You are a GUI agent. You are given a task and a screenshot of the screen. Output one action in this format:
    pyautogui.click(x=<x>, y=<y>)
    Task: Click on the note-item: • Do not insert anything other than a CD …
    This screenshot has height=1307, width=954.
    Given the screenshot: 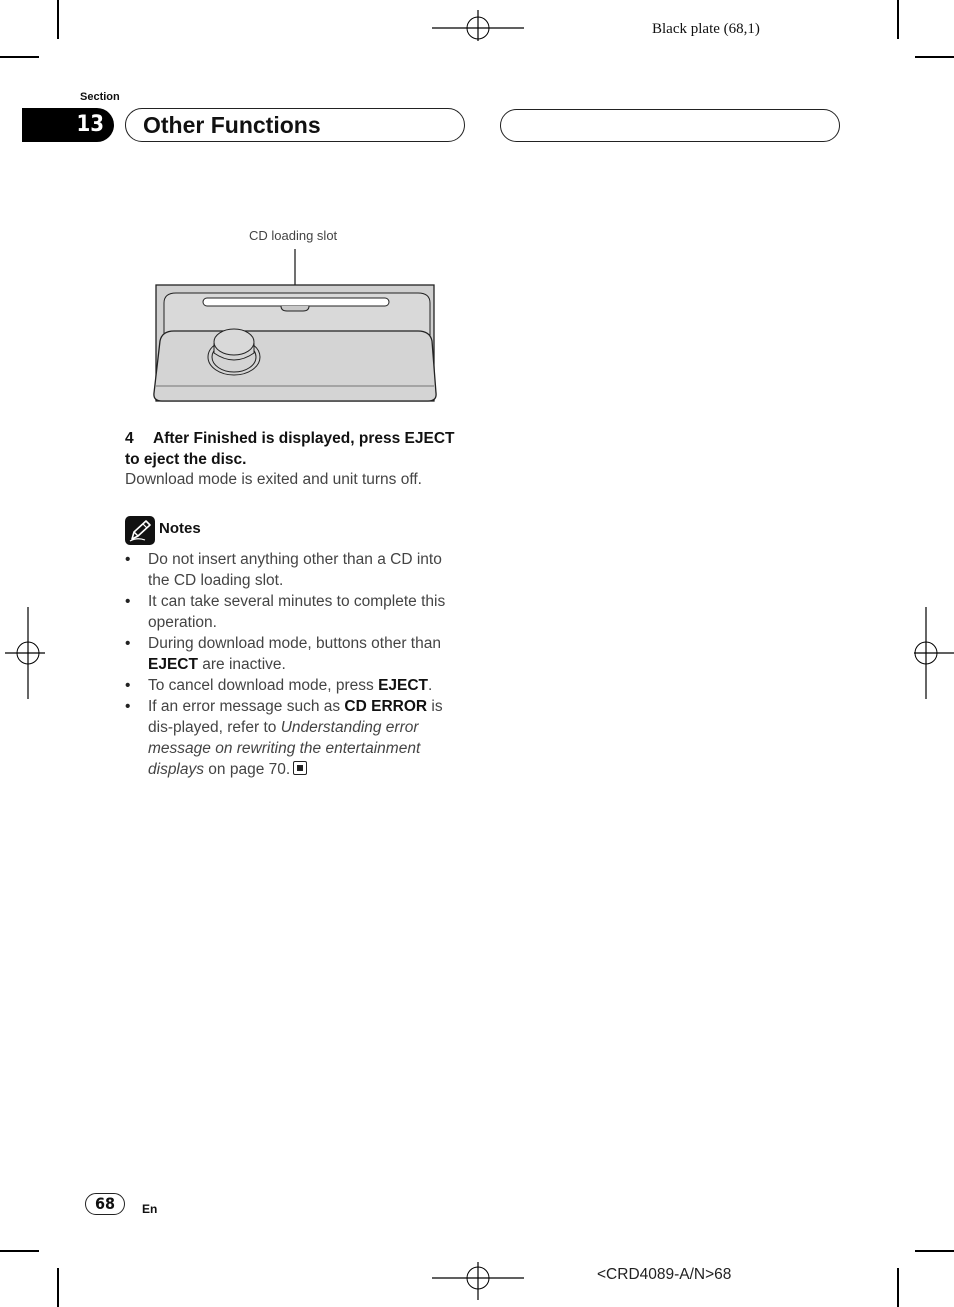 What is the action you would take?
    pyautogui.click(x=283, y=570)
    